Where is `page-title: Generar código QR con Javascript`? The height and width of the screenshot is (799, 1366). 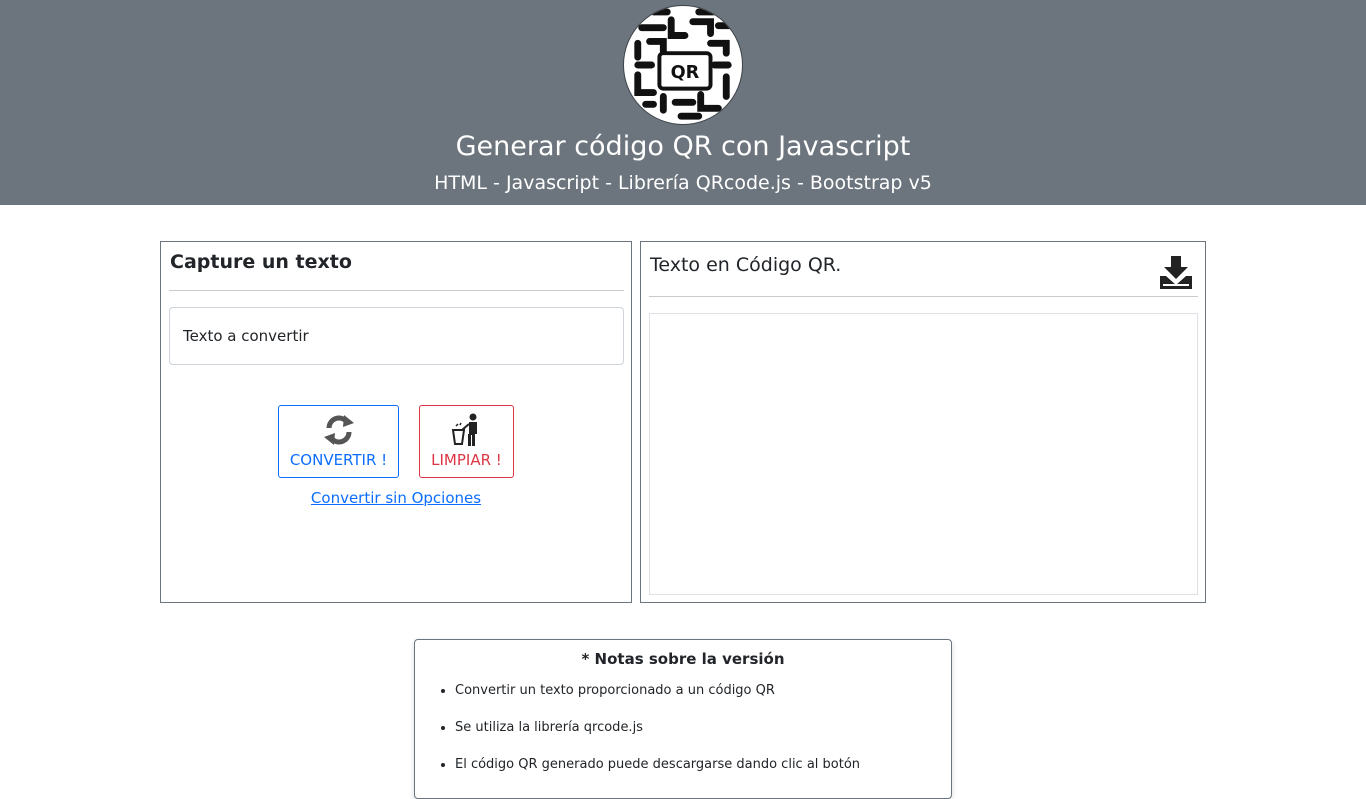 page-title: Generar código QR con Javascript is located at coordinates (683, 146).